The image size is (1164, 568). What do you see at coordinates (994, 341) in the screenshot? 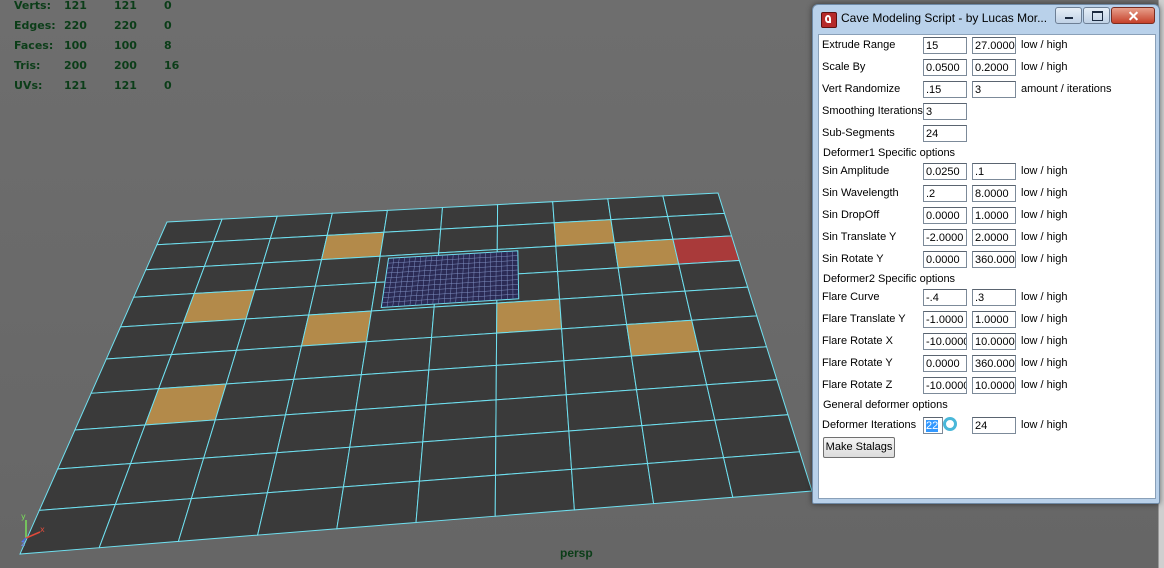
I see `flare-rotate-x-high-field: 10.0000` at bounding box center [994, 341].